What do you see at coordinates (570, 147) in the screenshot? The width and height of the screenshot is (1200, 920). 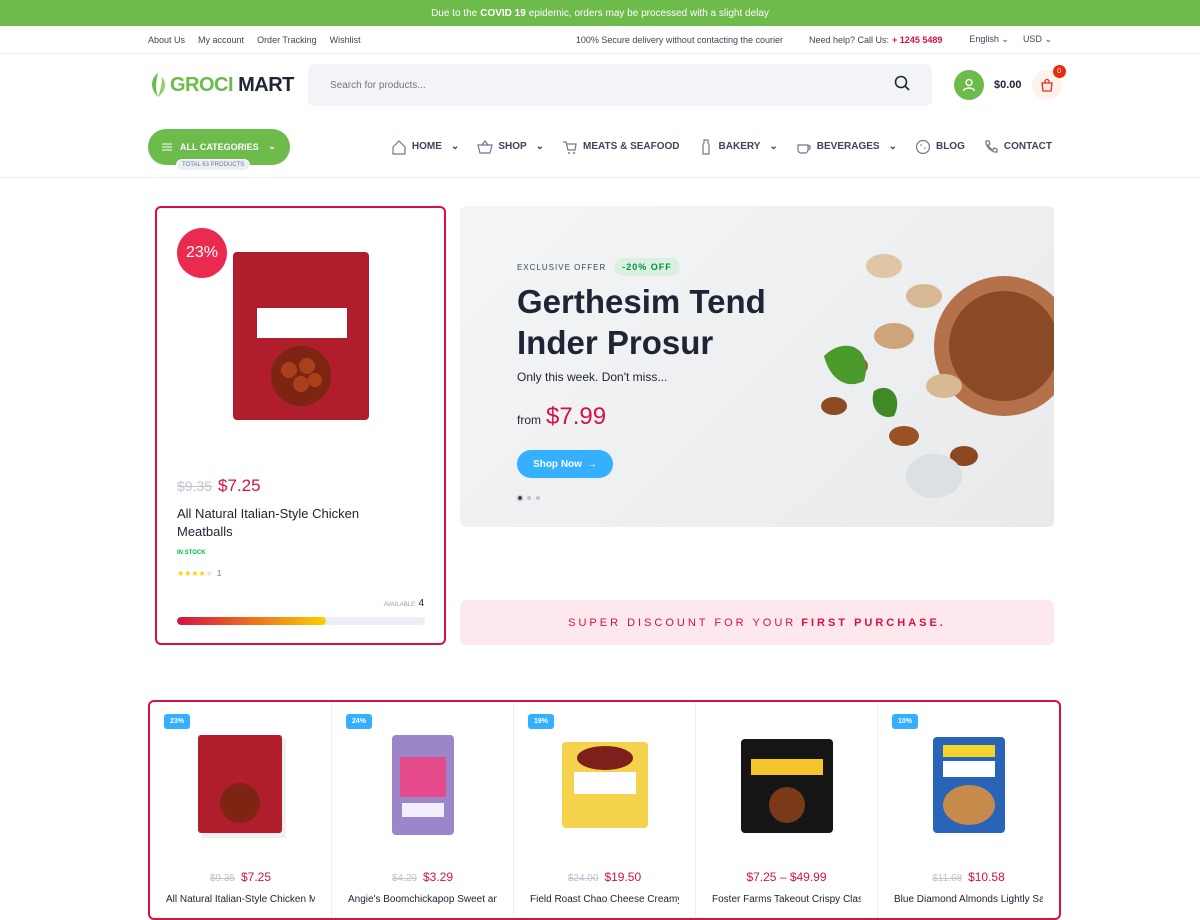 I see `cart-icon` at bounding box center [570, 147].